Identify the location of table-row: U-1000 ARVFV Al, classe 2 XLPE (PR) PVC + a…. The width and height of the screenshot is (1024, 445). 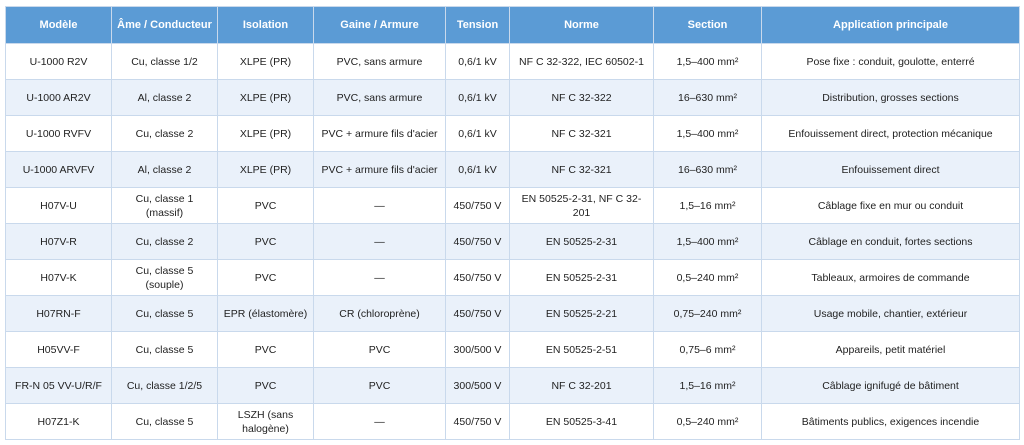
(512, 169).